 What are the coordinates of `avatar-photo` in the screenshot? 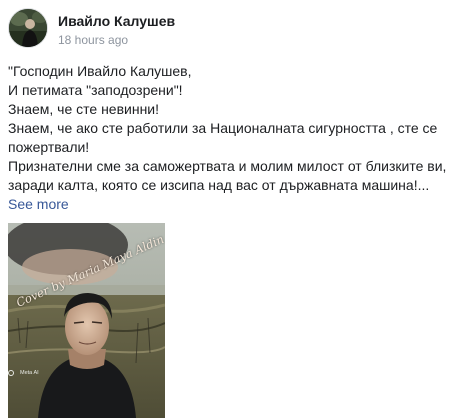 It's located at (28, 28).